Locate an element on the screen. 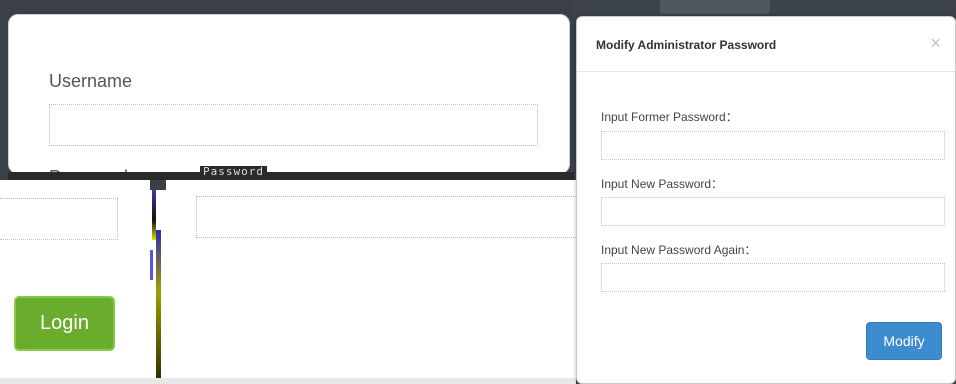 The width and height of the screenshot is (956, 384). new-password-label: Input New Password： is located at coordinates (662, 184).